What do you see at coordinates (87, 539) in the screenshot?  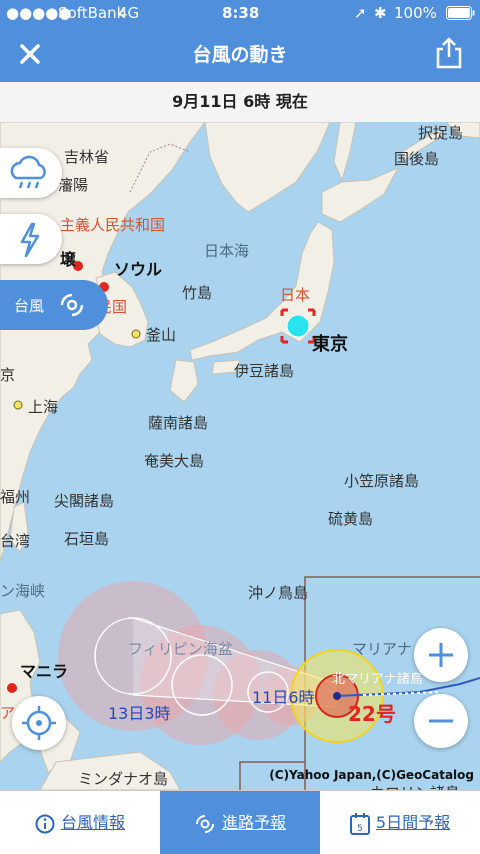 I see `label-ishigaki: 石垣島` at bounding box center [87, 539].